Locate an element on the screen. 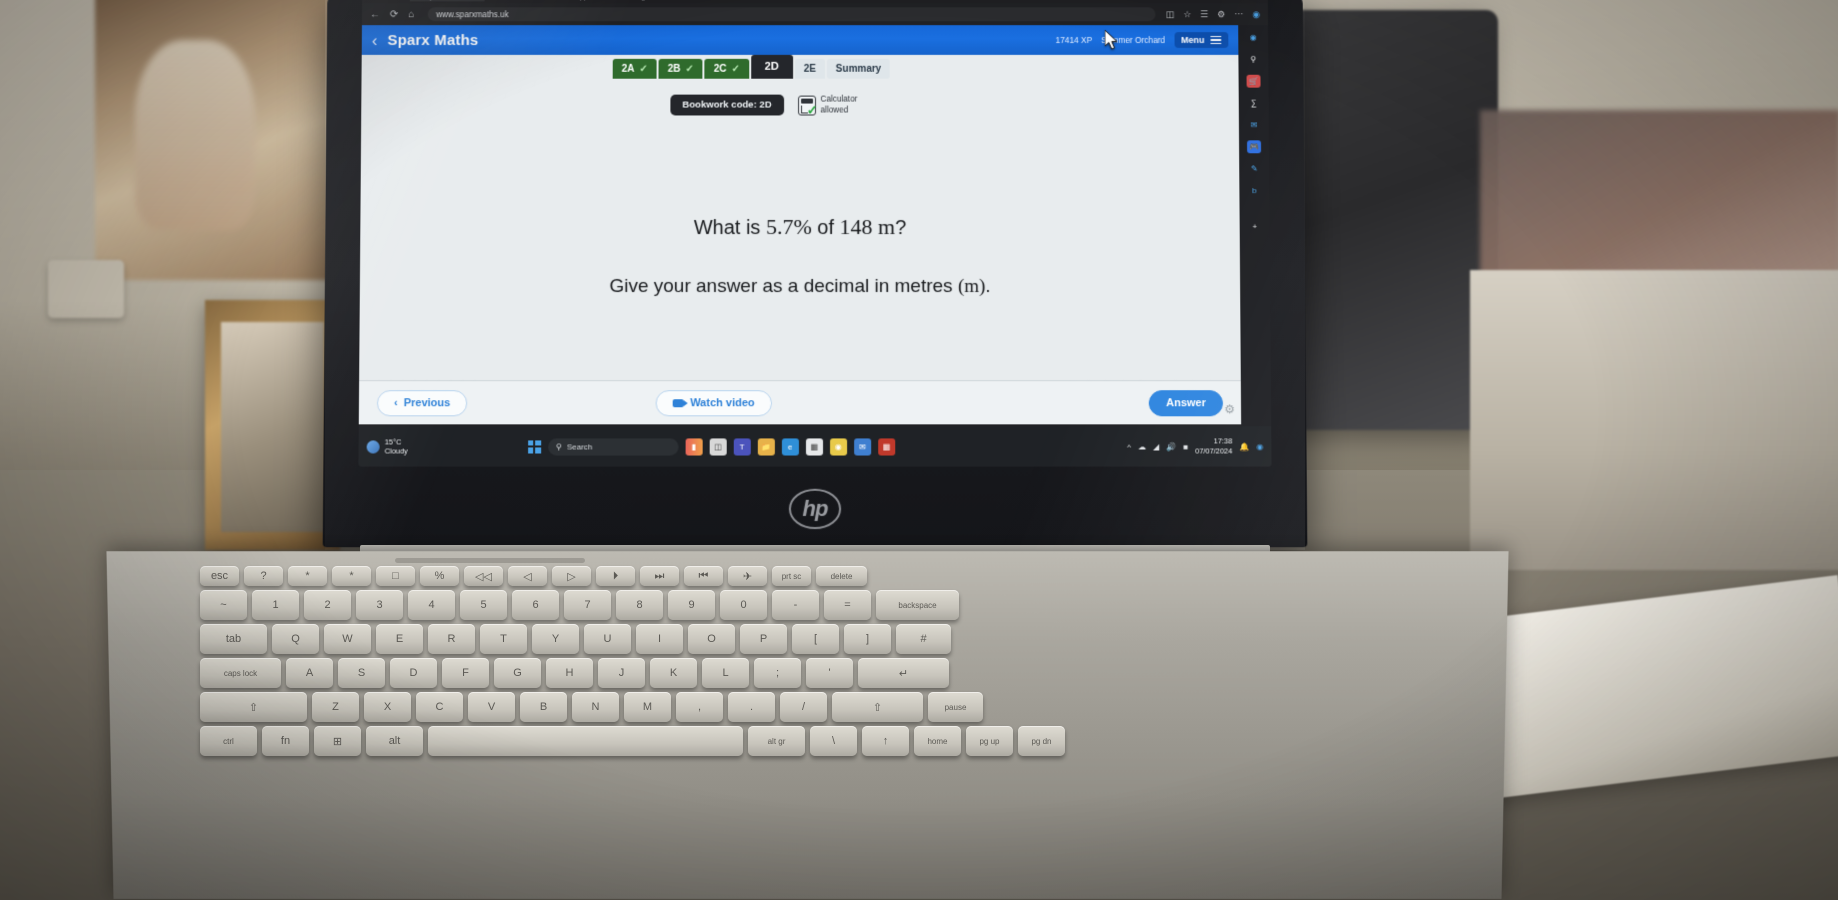 Image resolution: width=1838 pixels, height=900 pixels. keyboard-key: 2 is located at coordinates (327, 605).